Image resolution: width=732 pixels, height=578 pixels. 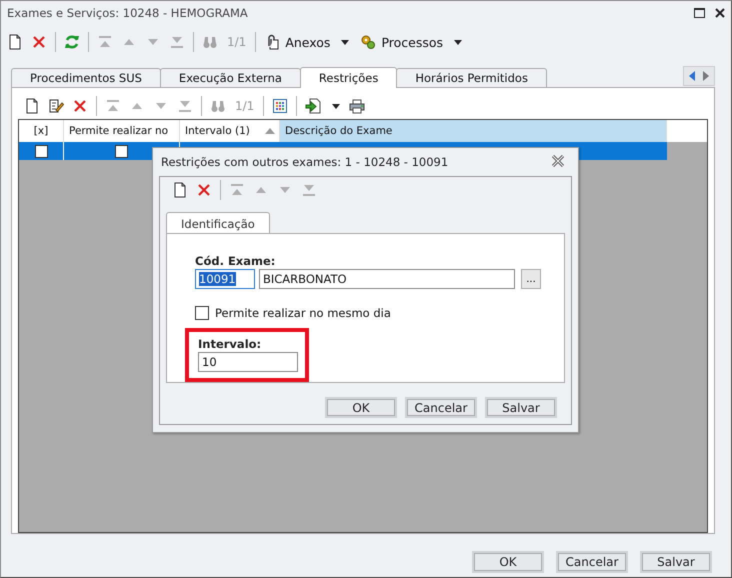 I want to click on window-title: Exames e Serviços: 10248 - HEMOGRAMA, so click(x=127, y=13).